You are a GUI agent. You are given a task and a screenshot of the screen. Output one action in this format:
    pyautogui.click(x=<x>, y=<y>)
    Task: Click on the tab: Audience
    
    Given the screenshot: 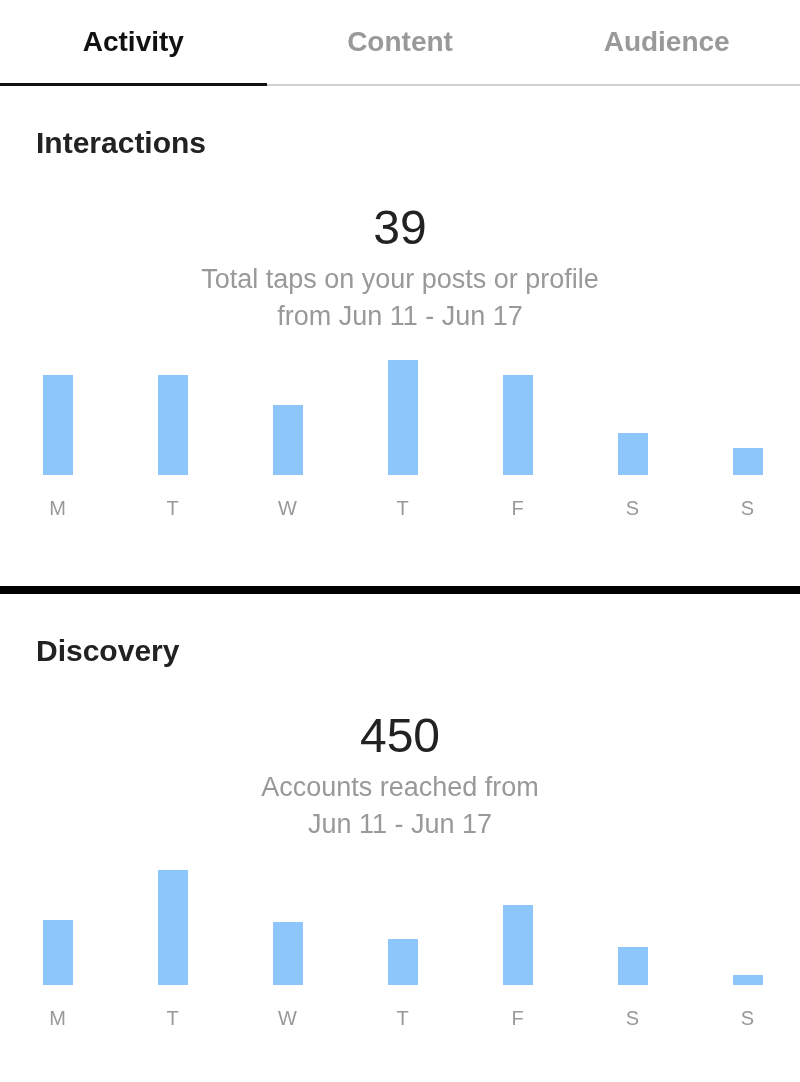 What is the action you would take?
    pyautogui.click(x=666, y=43)
    